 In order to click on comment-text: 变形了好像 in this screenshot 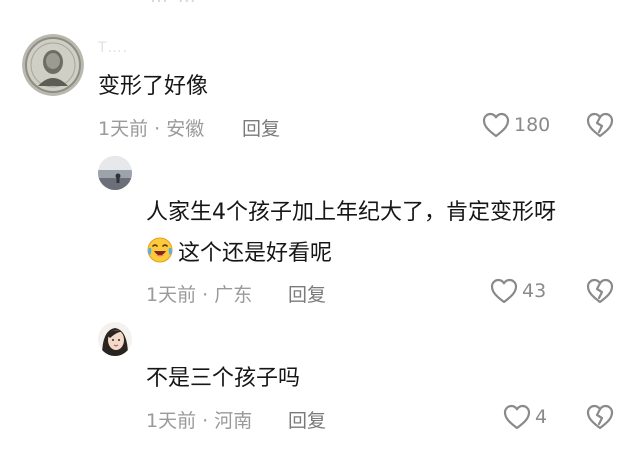, I will do `click(153, 86)`.